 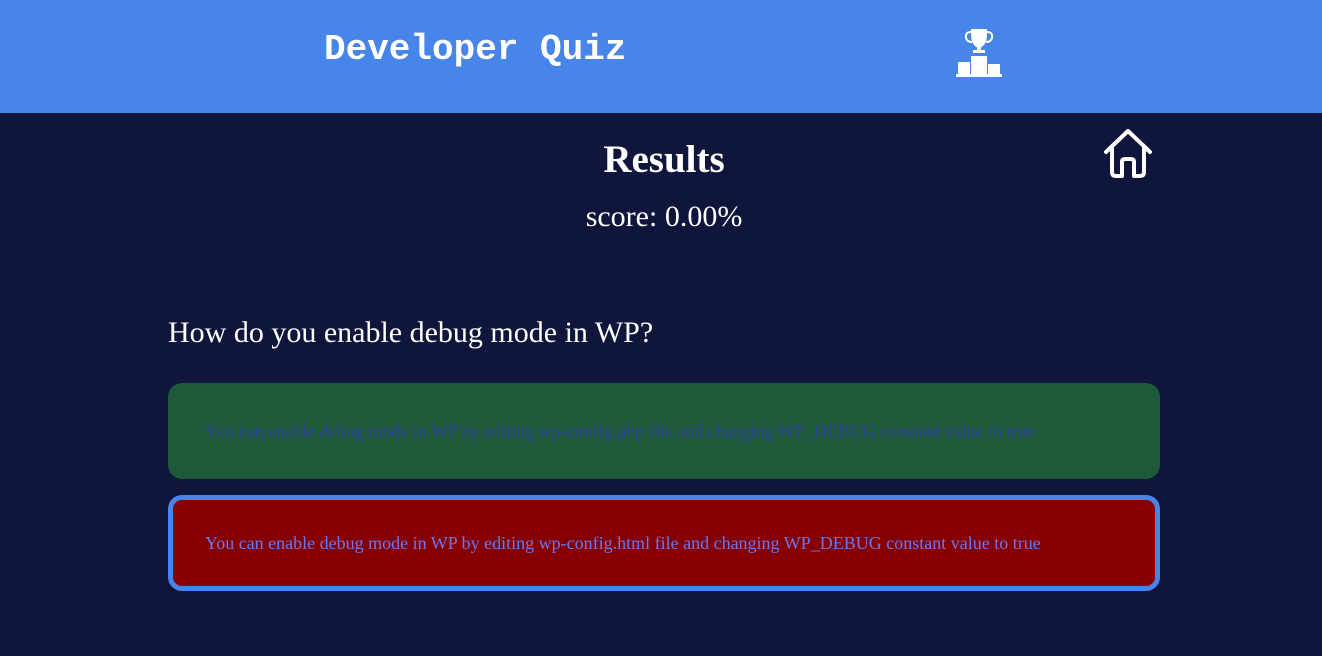 I want to click on results-heading: Results, so click(x=664, y=159).